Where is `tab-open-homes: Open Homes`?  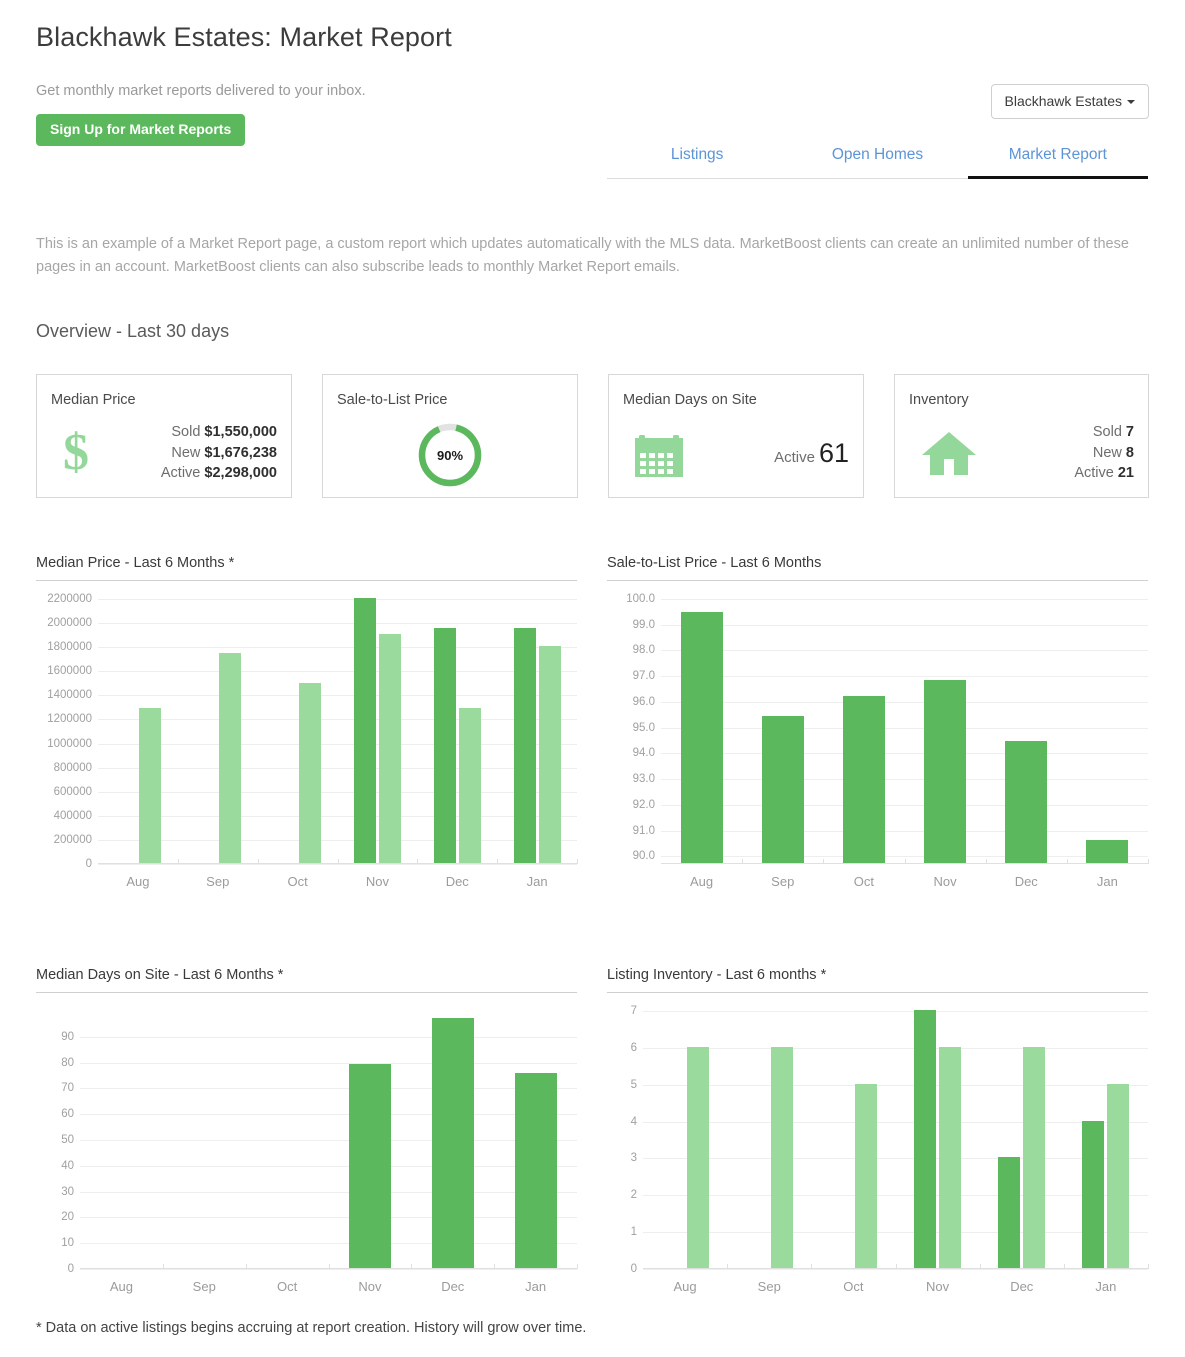
tab-open-homes: Open Homes is located at coordinates (877, 160).